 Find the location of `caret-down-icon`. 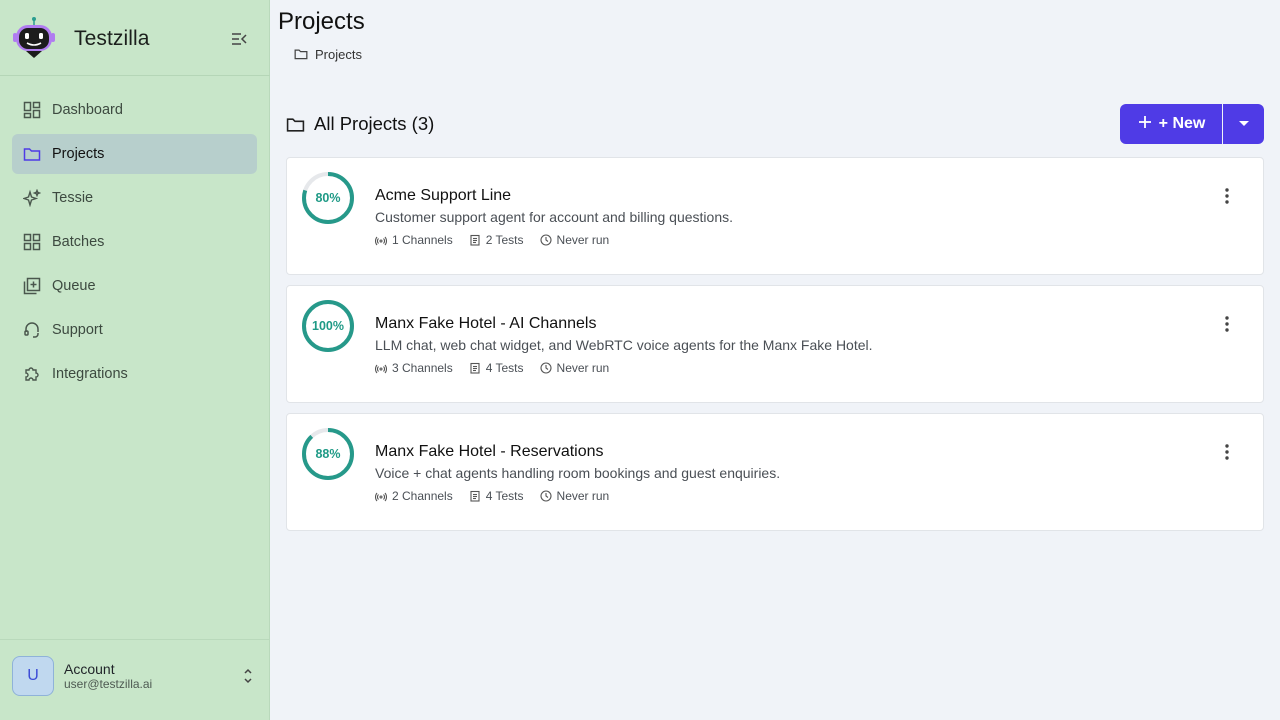

caret-down-icon is located at coordinates (1243, 123).